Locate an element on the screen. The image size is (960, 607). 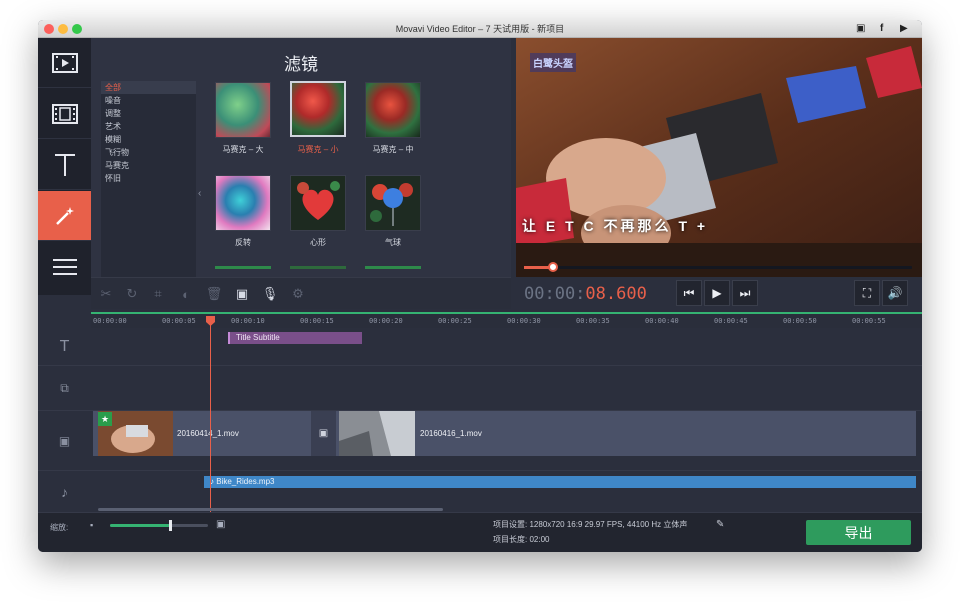
timecode-current: 08.600 is located at coordinates (616, 294).